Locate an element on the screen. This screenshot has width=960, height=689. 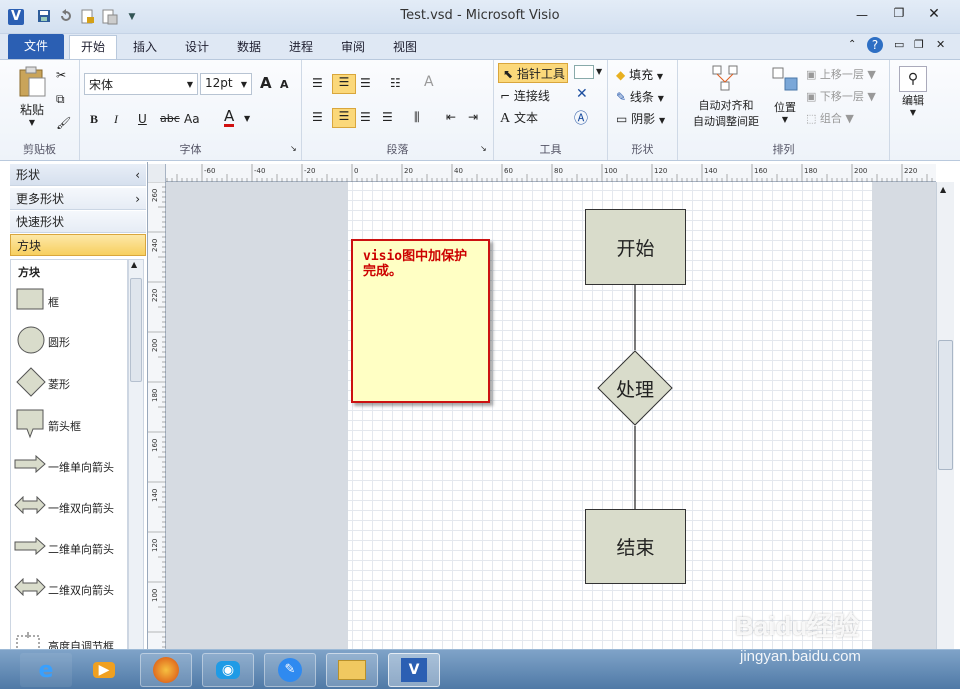
ruler-tick-label: -20 is located at coordinates (309, 171).